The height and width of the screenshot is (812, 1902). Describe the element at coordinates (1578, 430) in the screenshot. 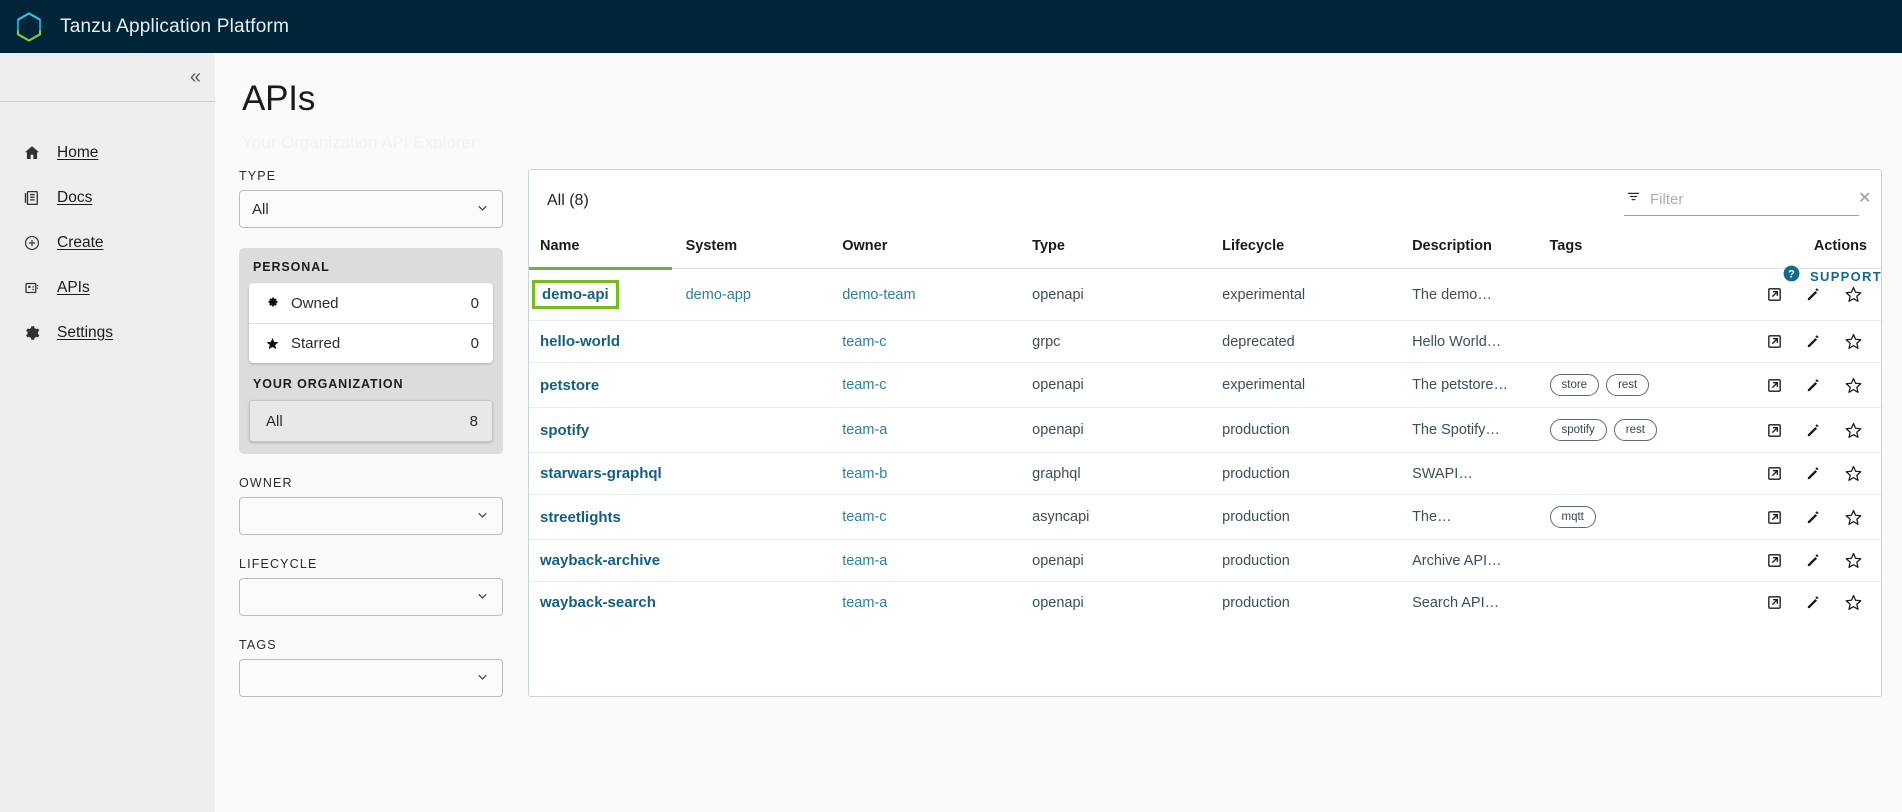

I see `tag-pill: spotify` at that location.